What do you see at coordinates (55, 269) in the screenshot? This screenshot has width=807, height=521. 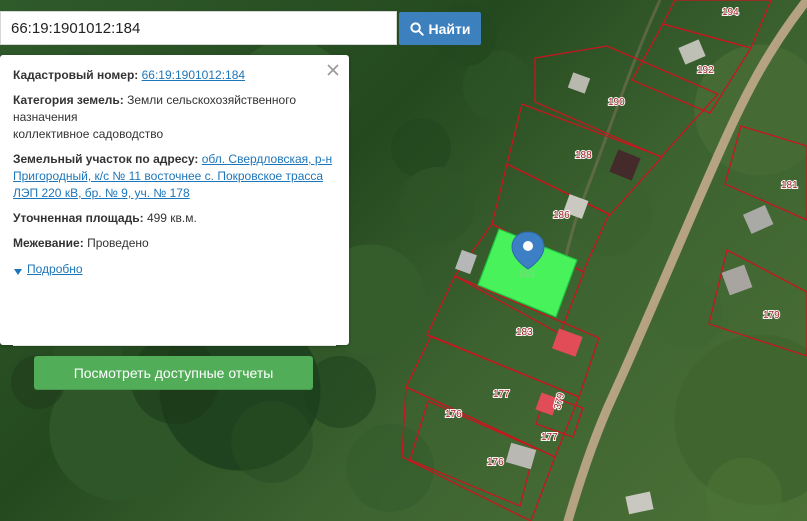 I see `details-link-label: Подробно` at bounding box center [55, 269].